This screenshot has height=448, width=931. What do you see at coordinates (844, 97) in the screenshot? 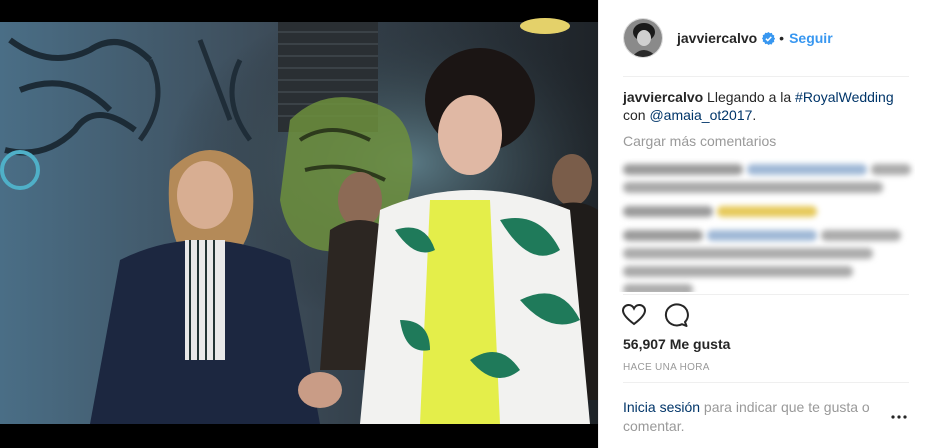
I see `hashtag-link: #RoyalWedding` at bounding box center [844, 97].